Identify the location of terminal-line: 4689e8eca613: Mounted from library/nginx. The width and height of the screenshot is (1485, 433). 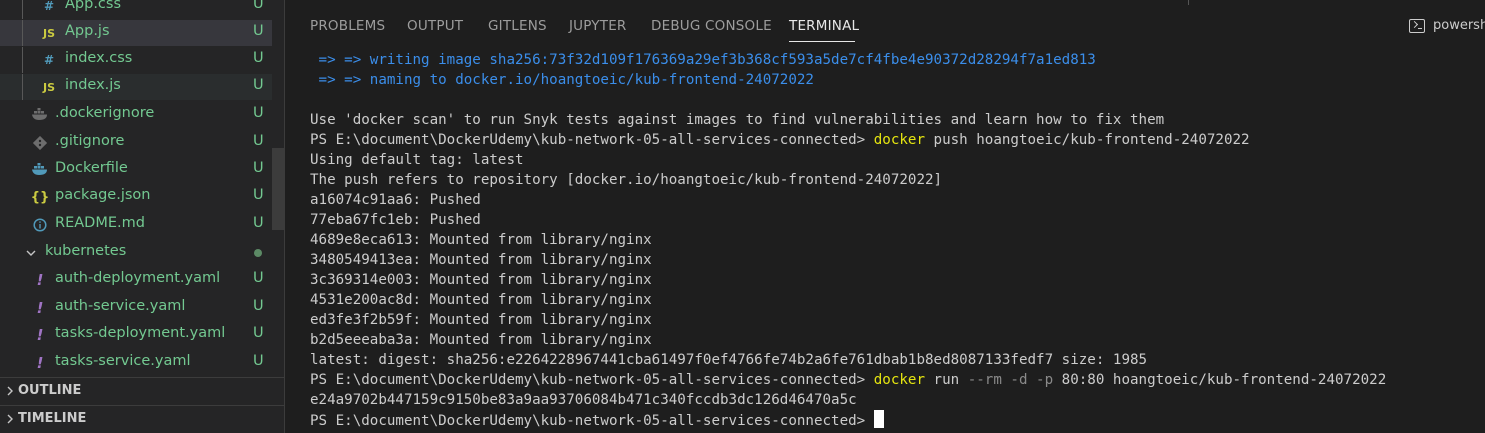
(481, 240).